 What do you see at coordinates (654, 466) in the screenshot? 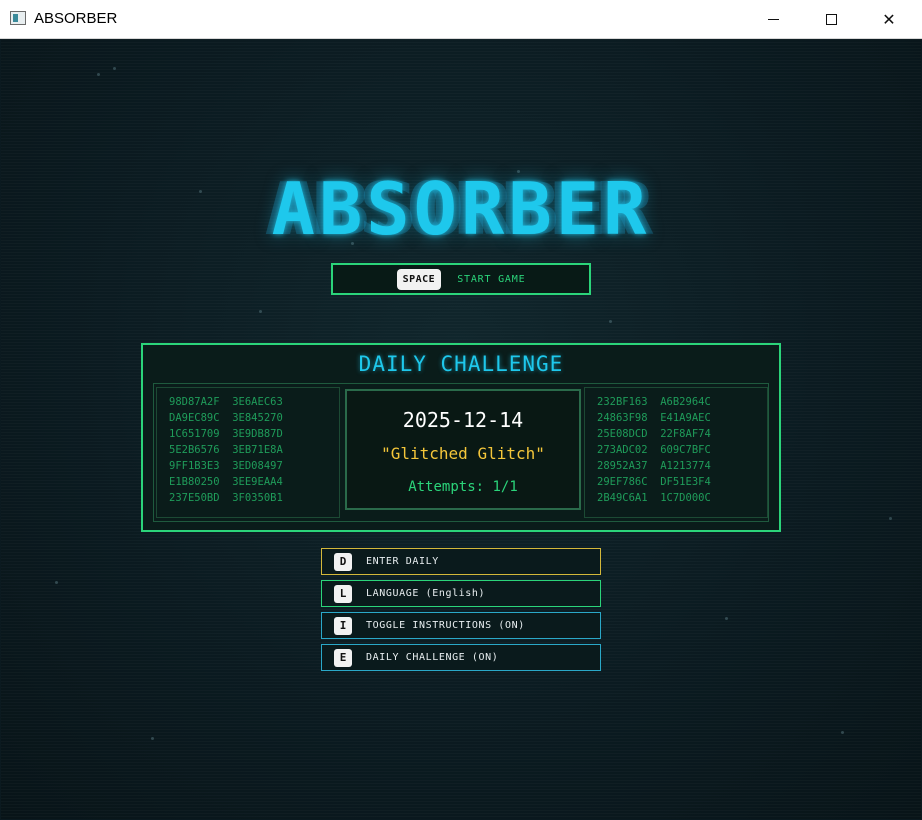
I see `hex-line: 28952A37 A1213774` at bounding box center [654, 466].